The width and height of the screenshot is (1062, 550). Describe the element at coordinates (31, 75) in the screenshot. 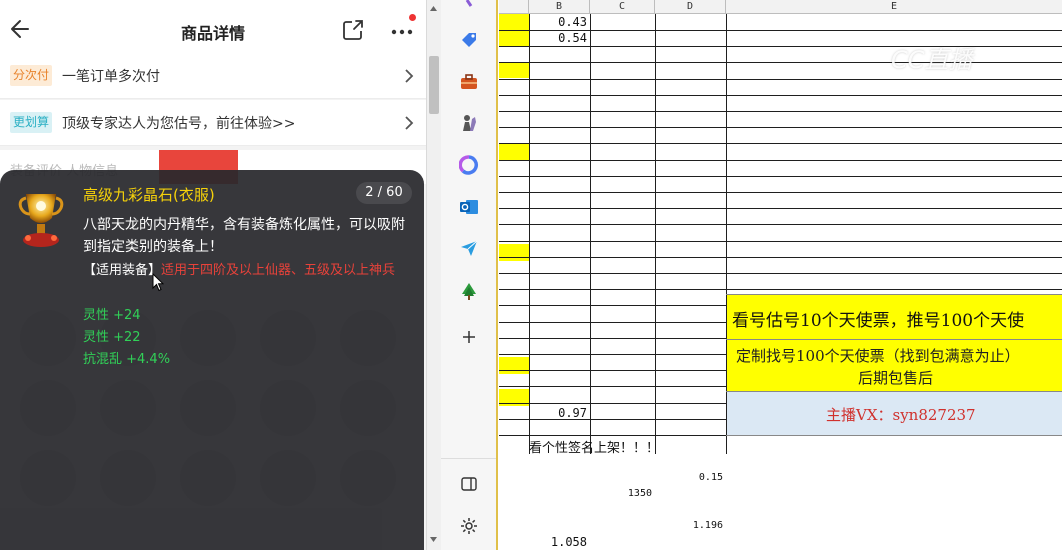

I see `installment-tag: 分次付` at that location.